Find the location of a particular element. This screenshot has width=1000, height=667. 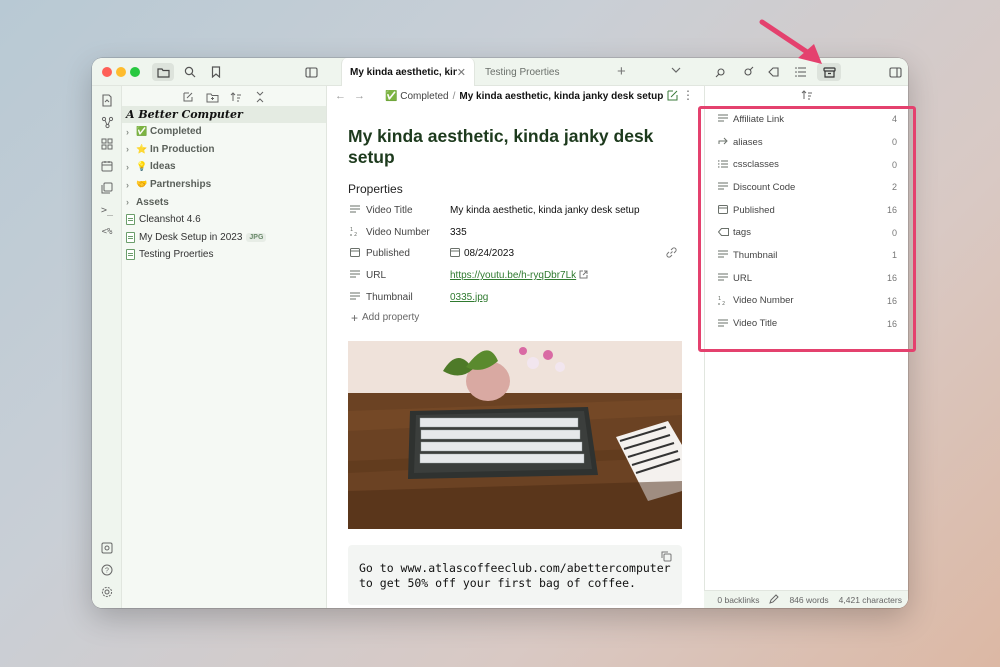

property-value: 335 is located at coordinates (566, 232).